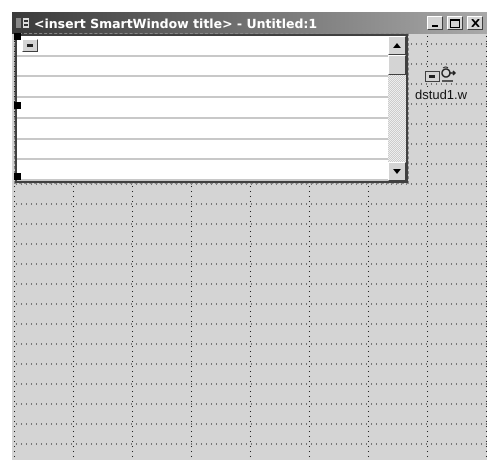  I want to click on window-icon, so click(23, 23).